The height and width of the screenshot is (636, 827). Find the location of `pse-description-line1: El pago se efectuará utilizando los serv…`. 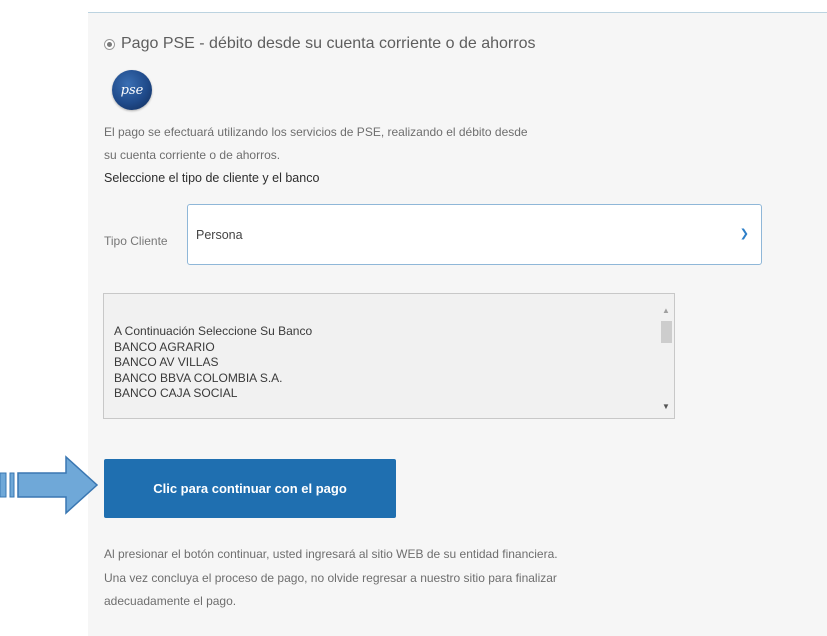

pse-description-line1: El pago se efectuará utilizando los serv… is located at coordinates (316, 132).